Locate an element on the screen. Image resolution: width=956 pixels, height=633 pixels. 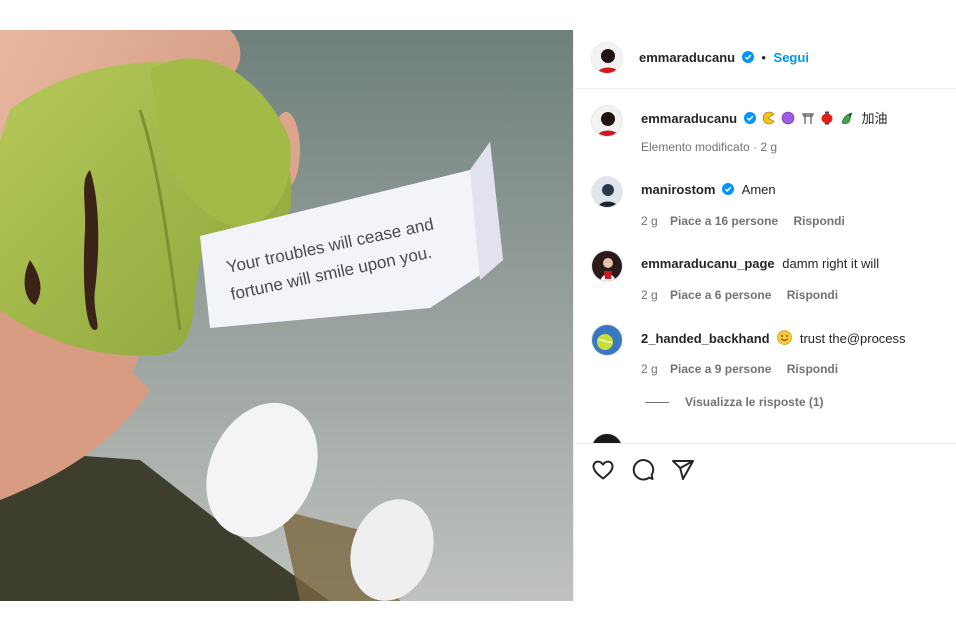
smiling-face-icon is located at coordinates (785, 337).